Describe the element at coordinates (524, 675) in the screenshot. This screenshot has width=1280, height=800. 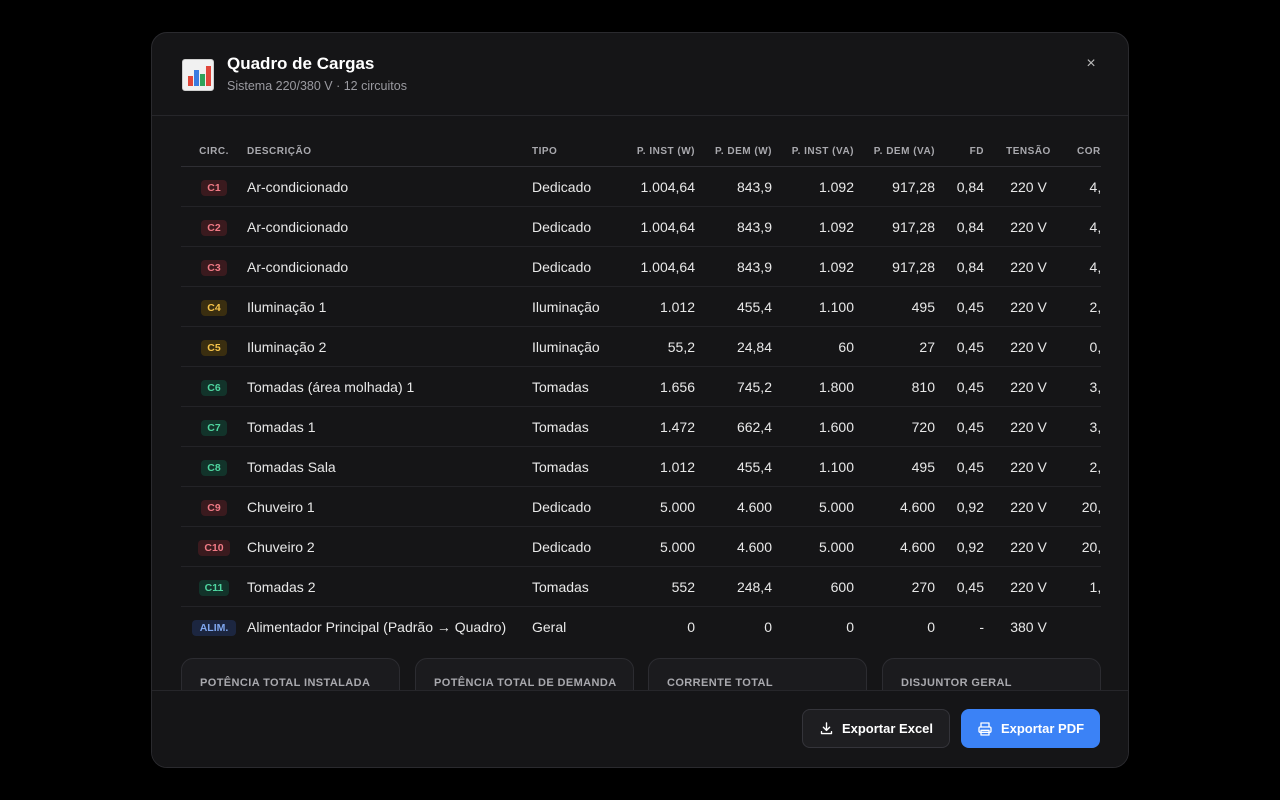
I see `summary-card-total-demand: POTÊNCIA TOTAL DE DEMANDA` at that location.